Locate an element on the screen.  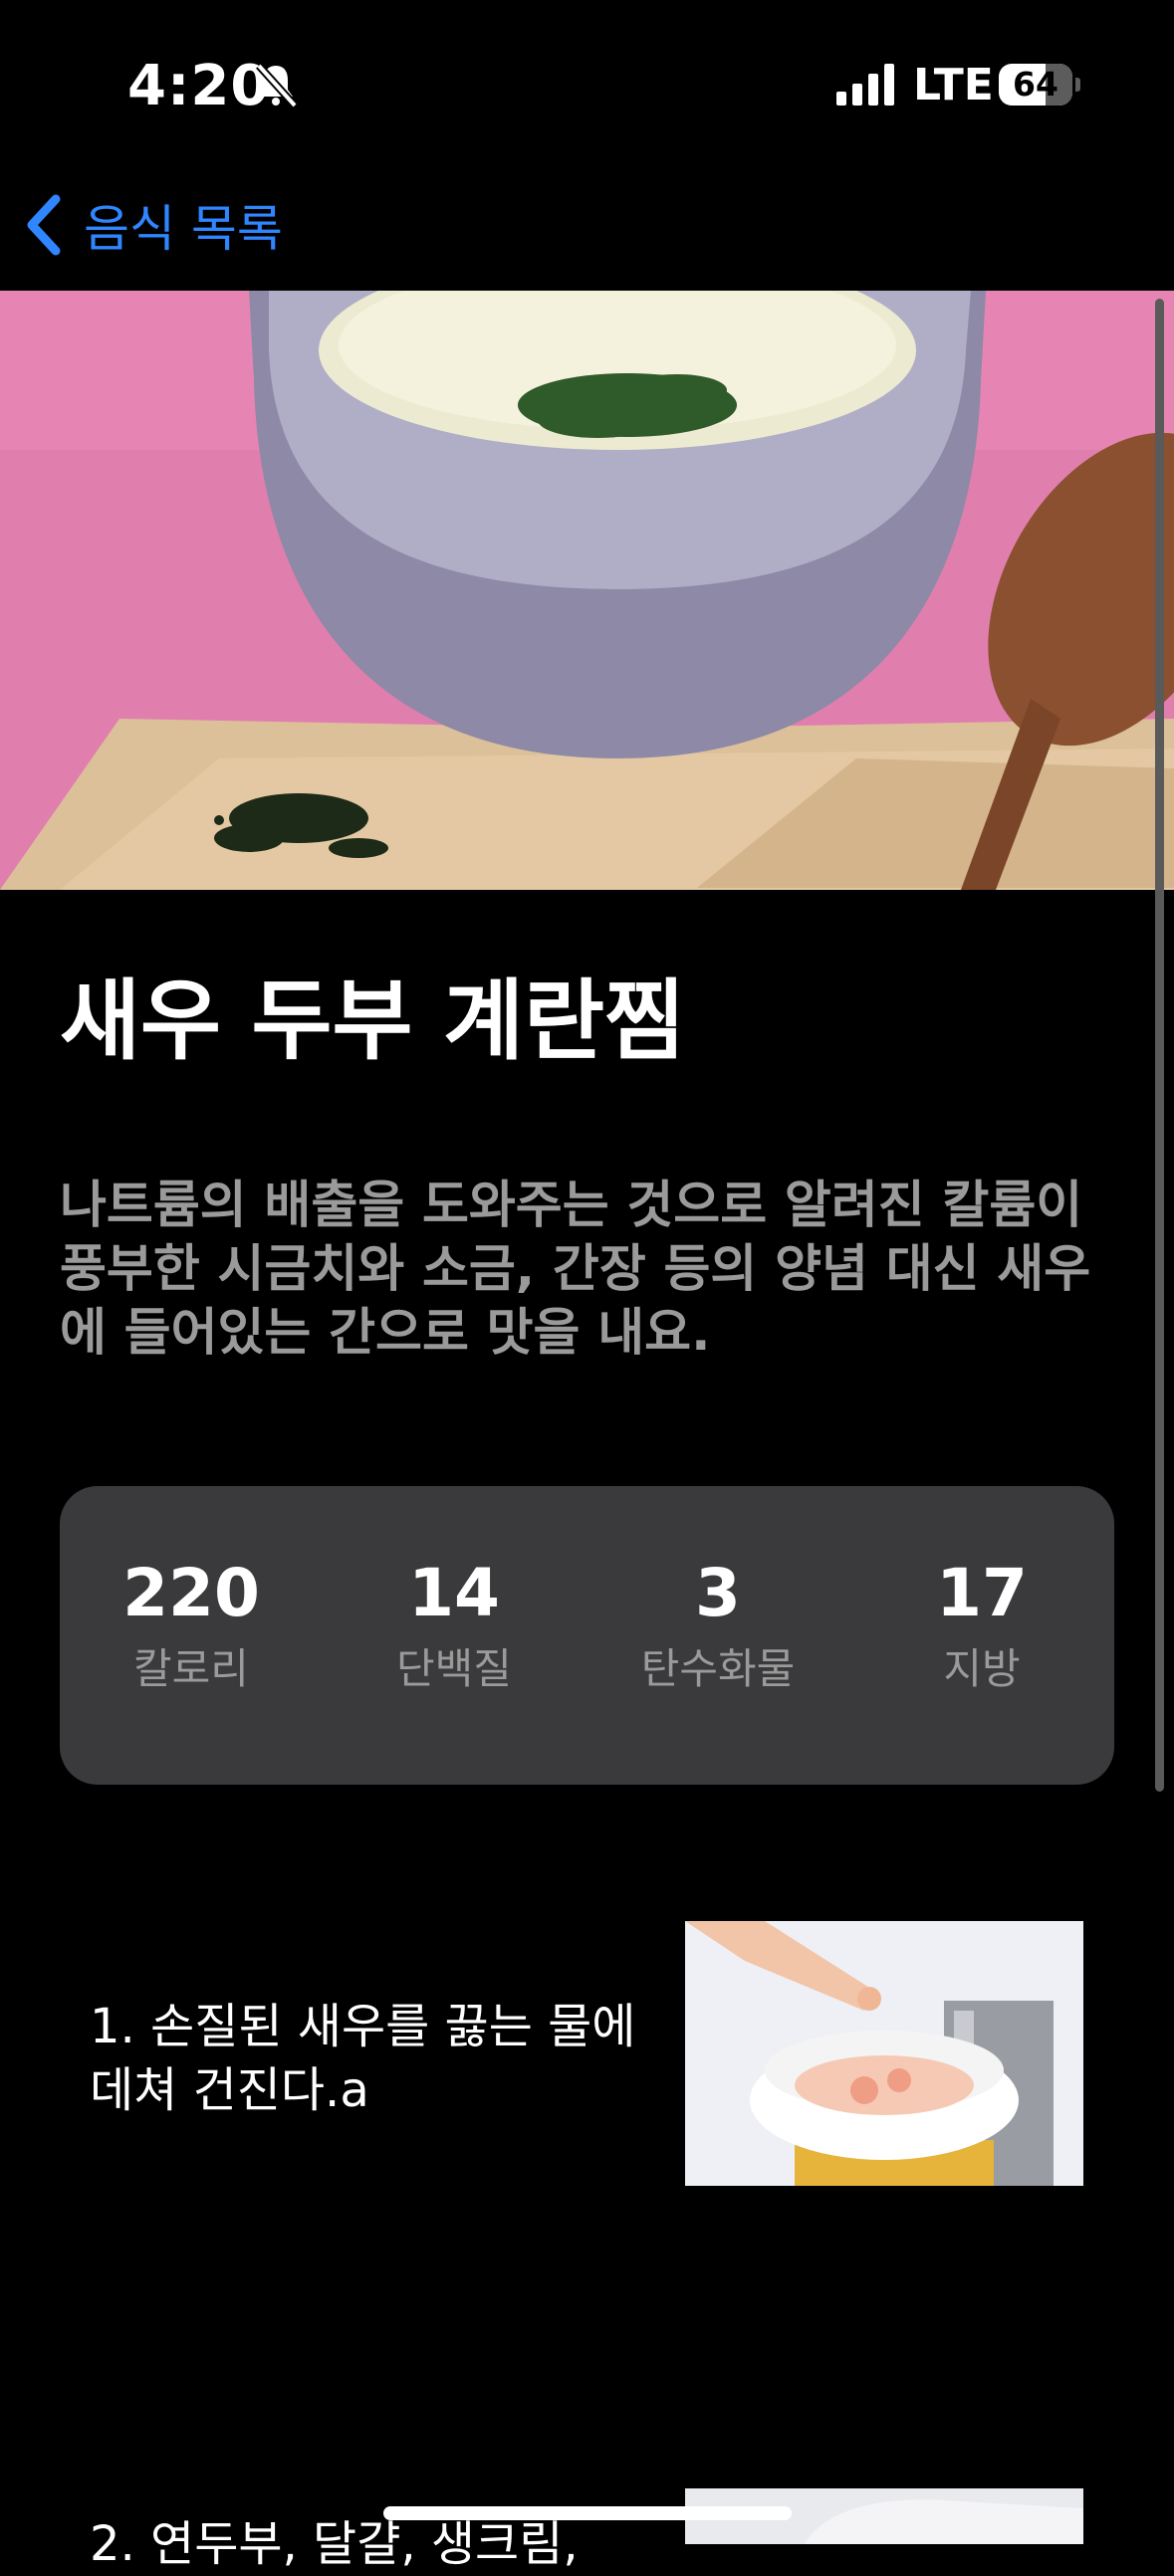
recipe-step: 1. 손질된 새우를 끓는 물에 데쳐 건진다.a is located at coordinates (587, 2055).